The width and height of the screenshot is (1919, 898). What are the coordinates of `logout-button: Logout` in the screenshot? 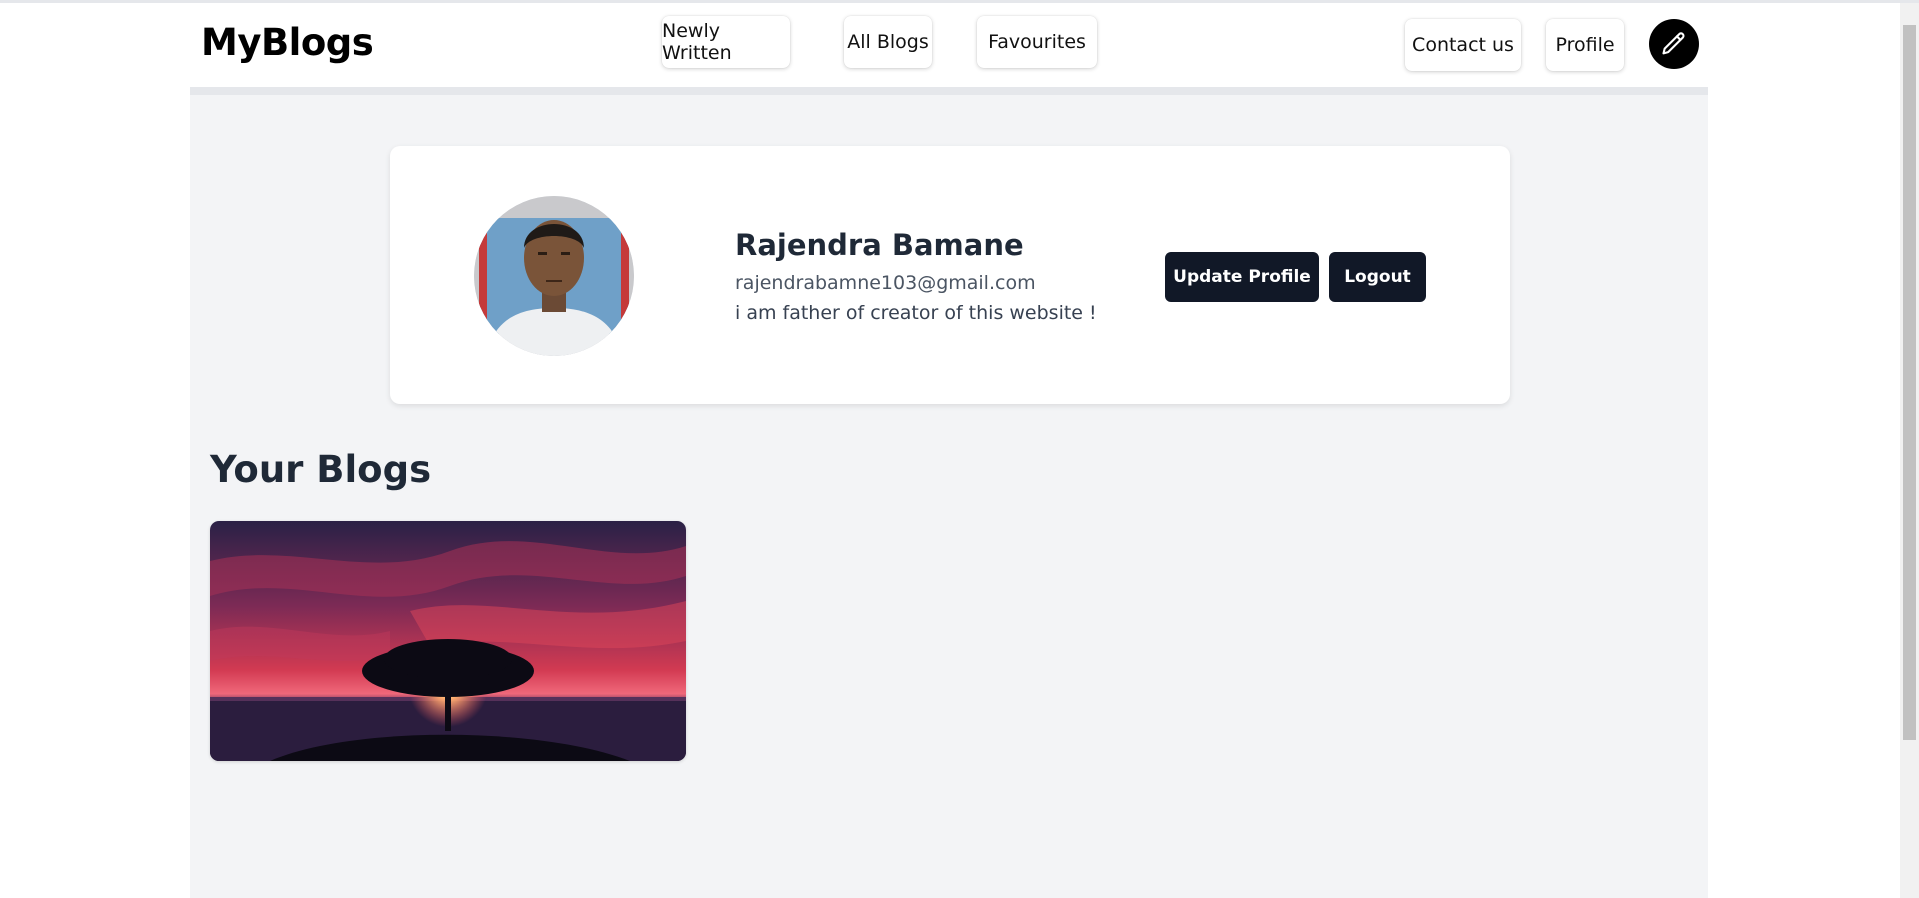 It's located at (1377, 277).